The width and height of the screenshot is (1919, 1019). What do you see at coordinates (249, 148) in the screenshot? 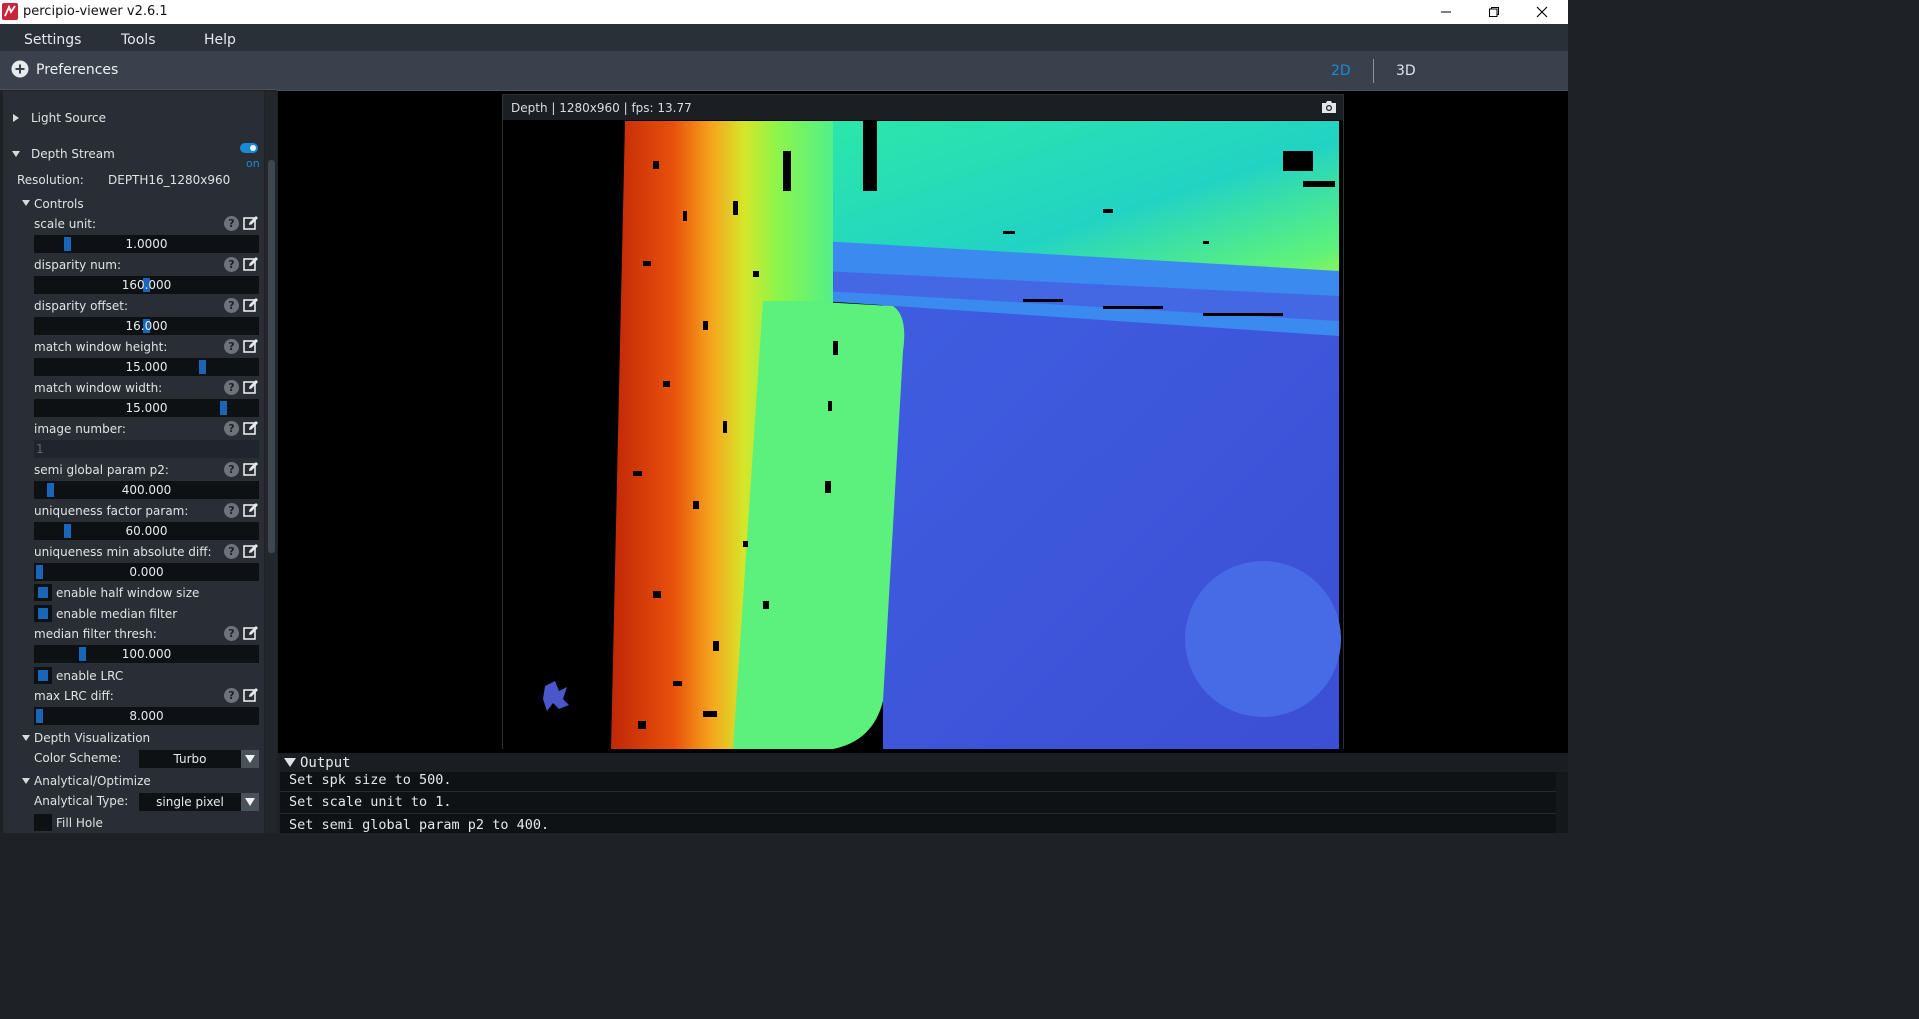
I see `depth-stream-toggle` at bounding box center [249, 148].